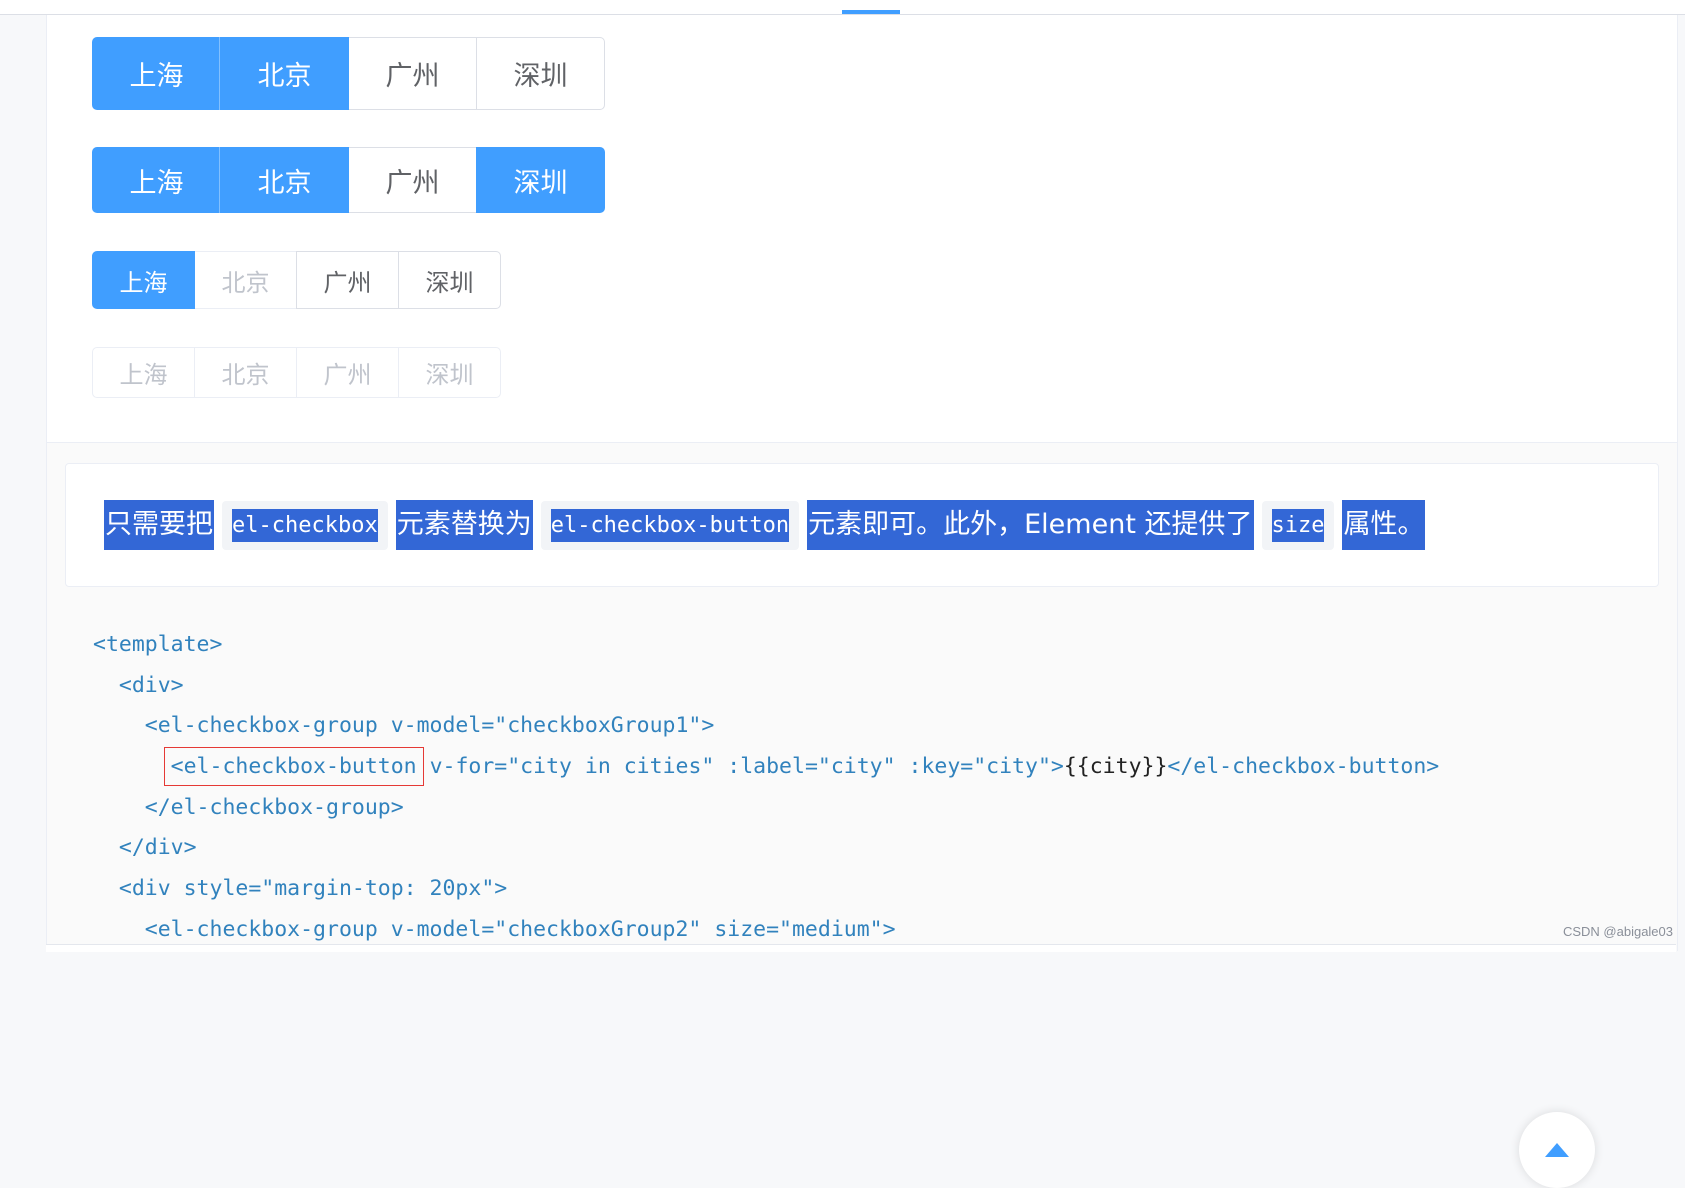  I want to click on code-line: </el-checkbox-group>, so click(248, 807).